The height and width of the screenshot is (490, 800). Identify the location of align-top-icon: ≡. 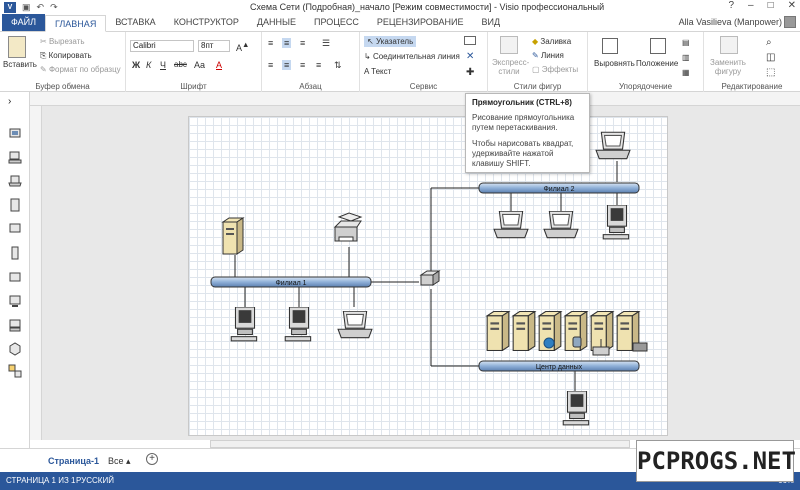
(270, 43).